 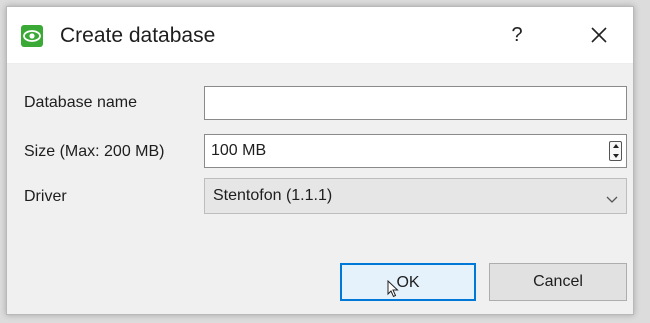 I want to click on driver-label: Driver, so click(x=45, y=196).